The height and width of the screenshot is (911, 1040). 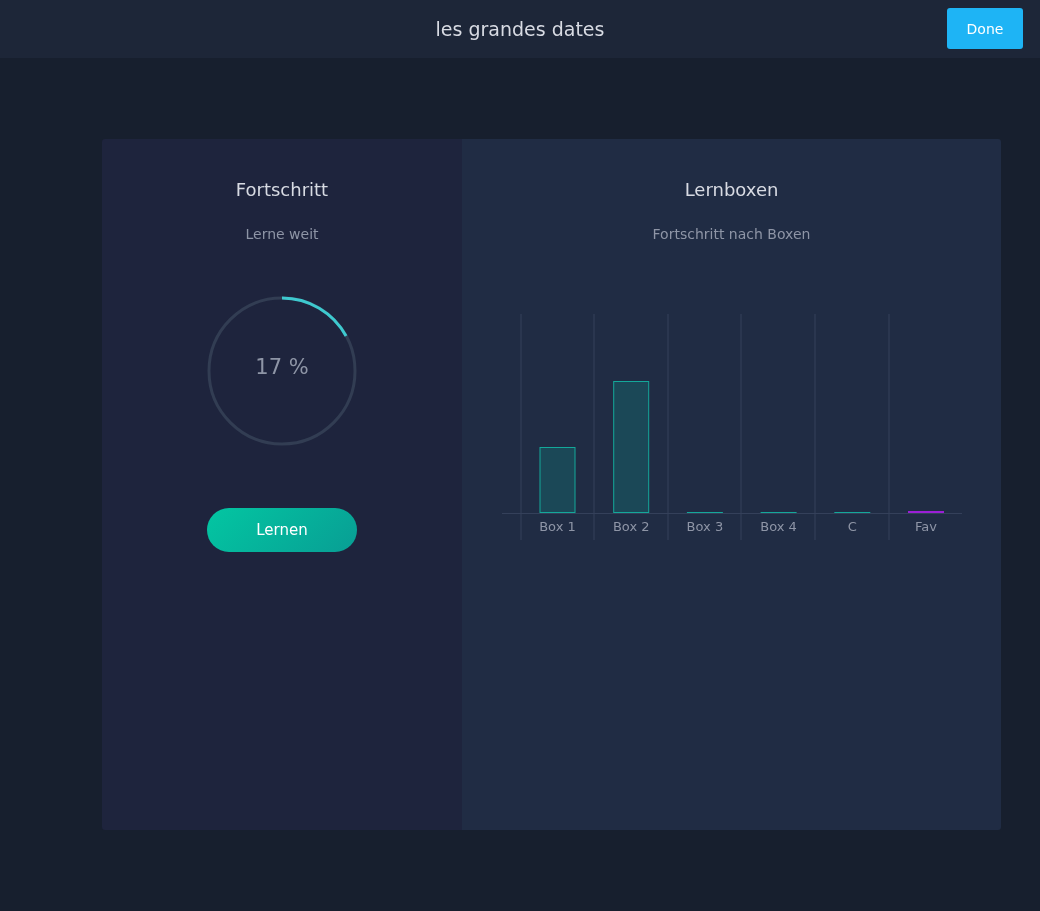 I want to click on bar-label: Box 2, so click(x=631, y=526).